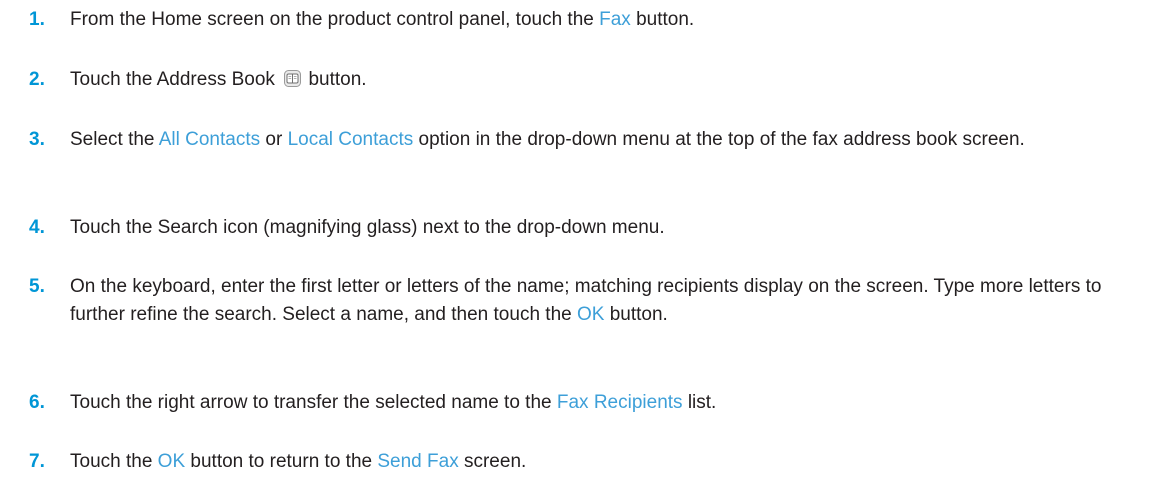 This screenshot has height=491, width=1172. What do you see at coordinates (619, 402) in the screenshot?
I see `ui-term: Fax Recipients` at bounding box center [619, 402].